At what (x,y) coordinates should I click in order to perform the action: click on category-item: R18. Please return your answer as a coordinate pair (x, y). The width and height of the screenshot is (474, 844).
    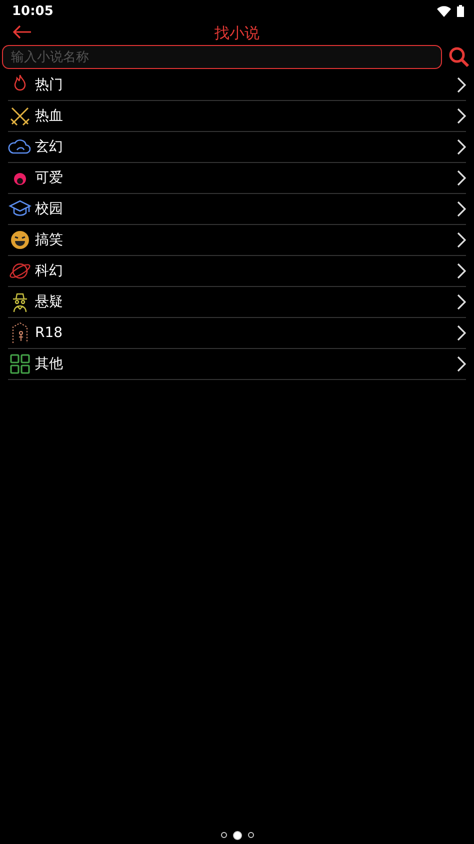
    Looking at the image, I should click on (244, 333).